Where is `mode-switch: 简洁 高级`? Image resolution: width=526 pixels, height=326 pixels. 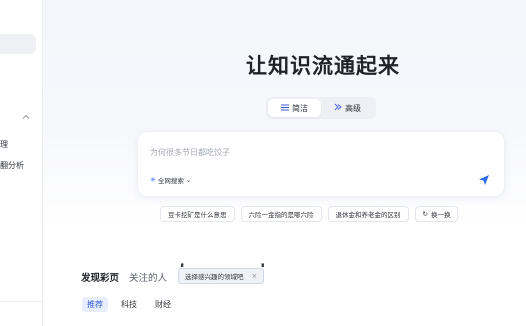 mode-switch: 简洁 高级 is located at coordinates (321, 108).